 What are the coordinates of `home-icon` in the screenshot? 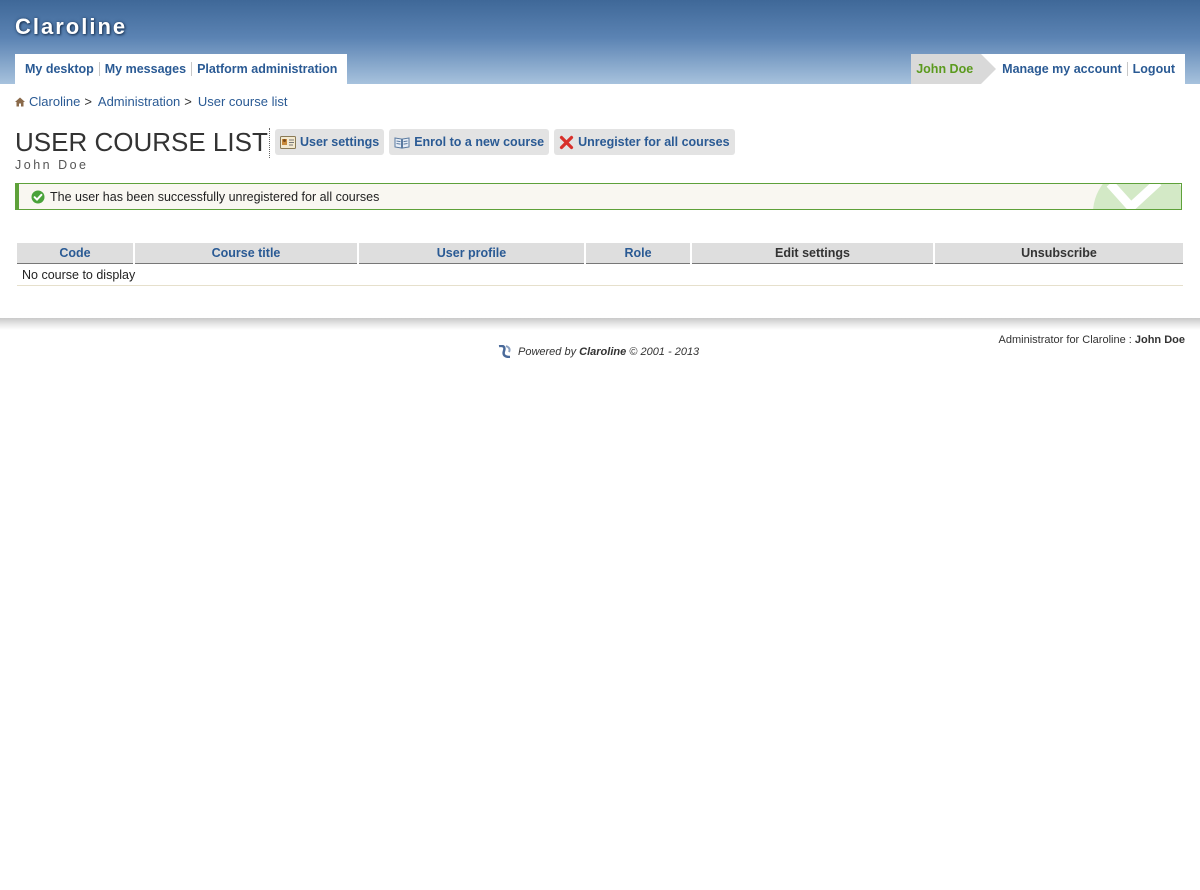 It's located at (20, 101).